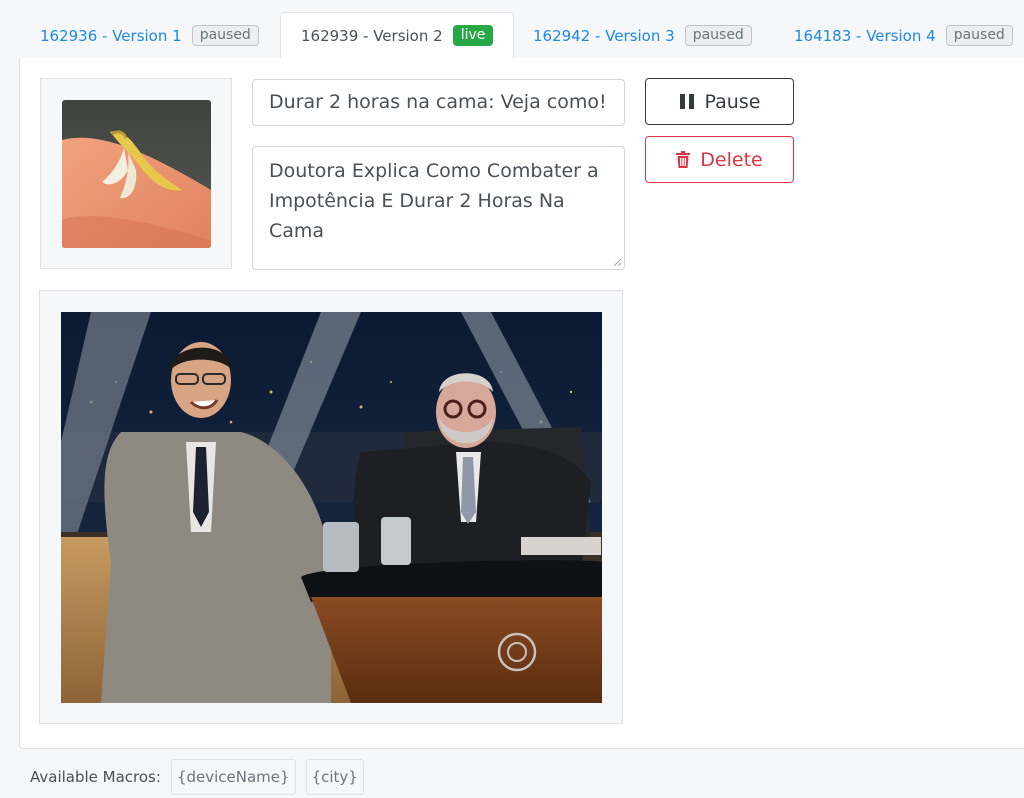 This screenshot has width=1024, height=798. I want to click on pause-icon, so click(687, 101).